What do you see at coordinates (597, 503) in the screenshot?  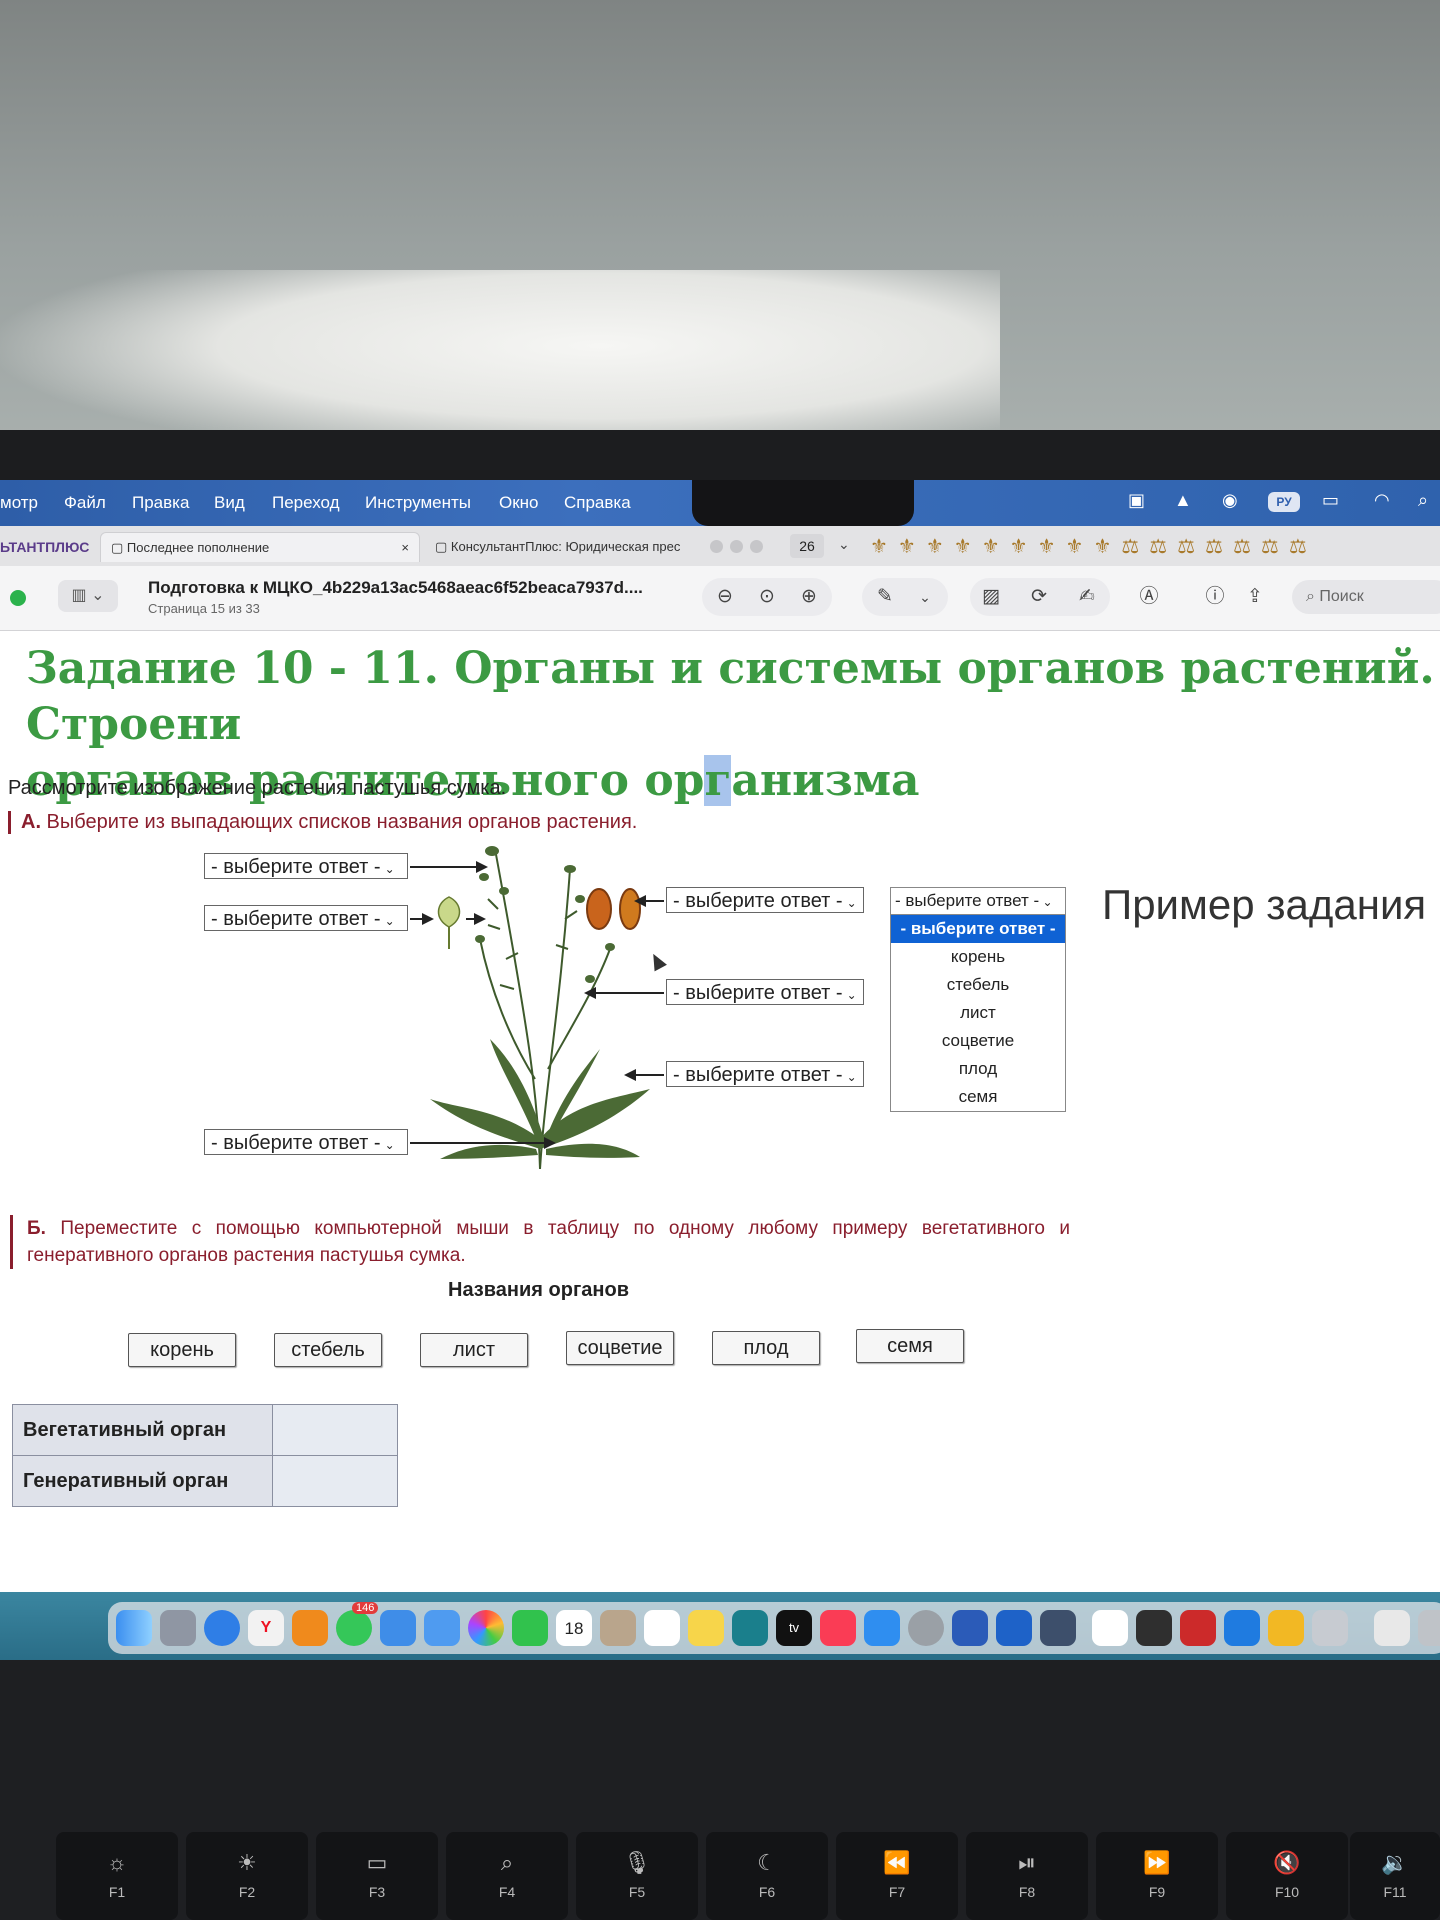 I see `menu-help: Справка` at bounding box center [597, 503].